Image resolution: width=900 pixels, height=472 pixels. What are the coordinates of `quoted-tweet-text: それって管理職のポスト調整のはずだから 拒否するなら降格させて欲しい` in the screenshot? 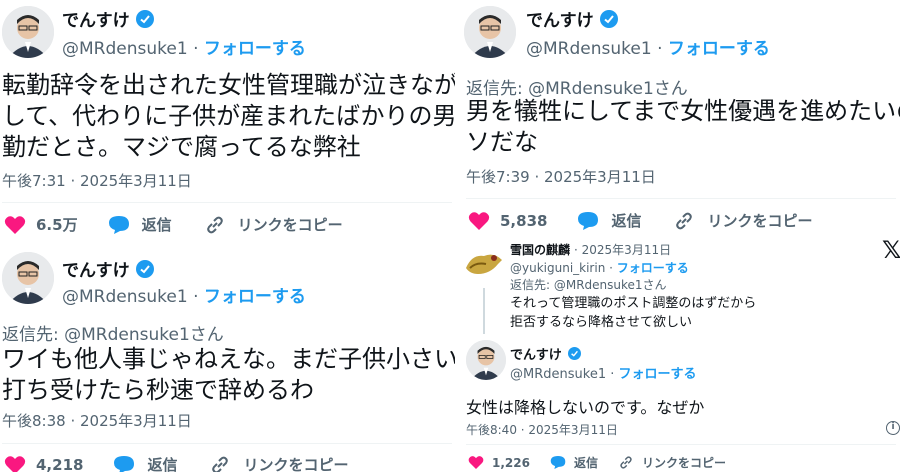 It's located at (633, 313).